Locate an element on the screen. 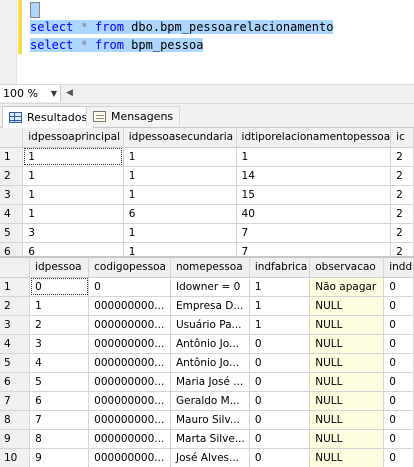 This screenshot has height=467, width=414. table-cell: 40 is located at coordinates (314, 214).